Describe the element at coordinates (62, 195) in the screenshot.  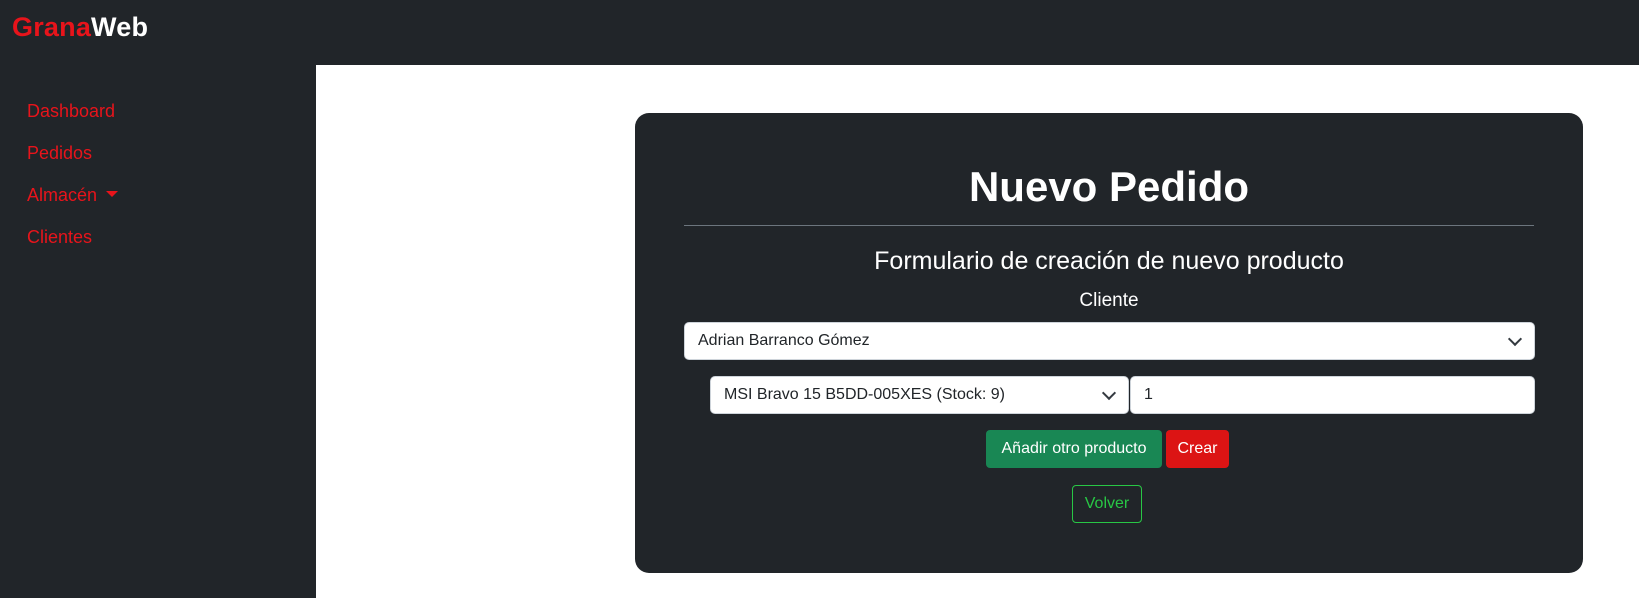
I see `sidebar-item-almacen-label: Almacén` at that location.